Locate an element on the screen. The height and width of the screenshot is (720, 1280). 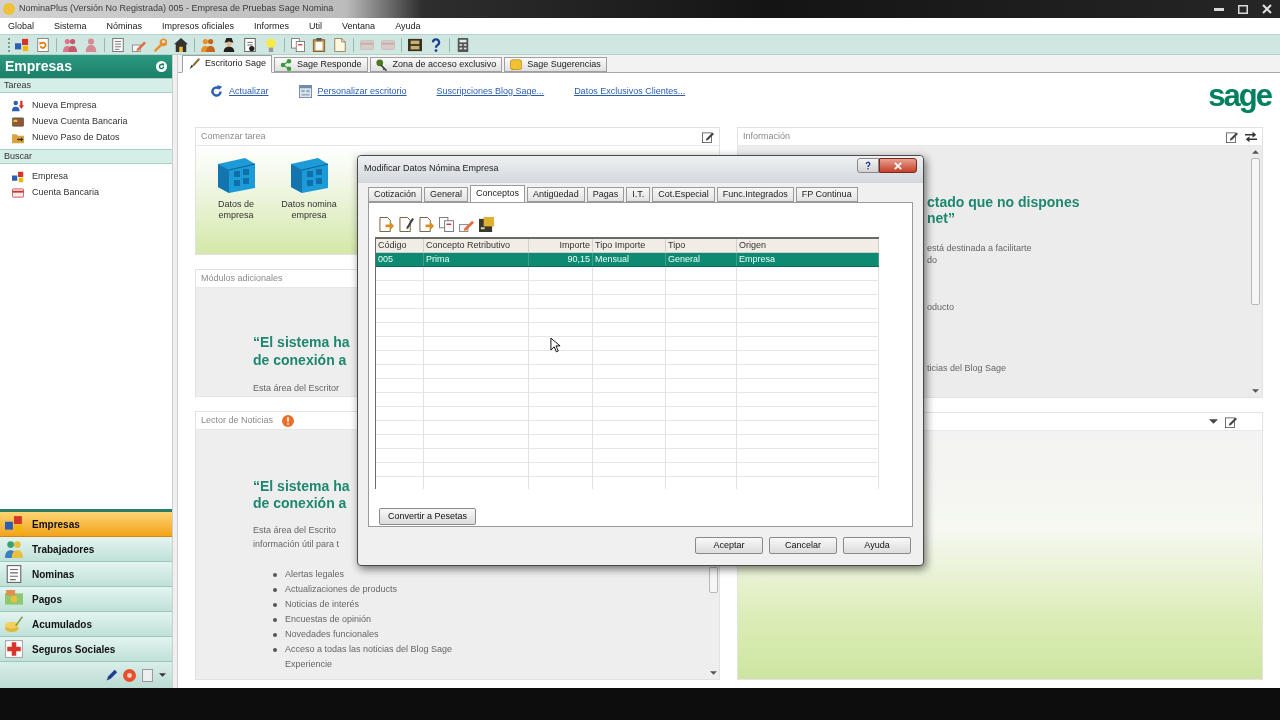
column-header: Código is located at coordinates (400, 245).